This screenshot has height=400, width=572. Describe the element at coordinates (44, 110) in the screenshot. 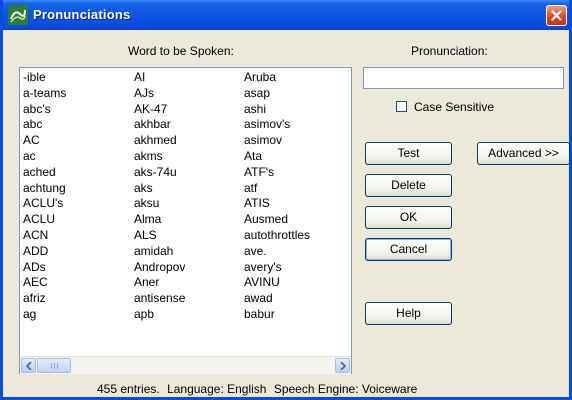

I see `list-item: abc's` at that location.